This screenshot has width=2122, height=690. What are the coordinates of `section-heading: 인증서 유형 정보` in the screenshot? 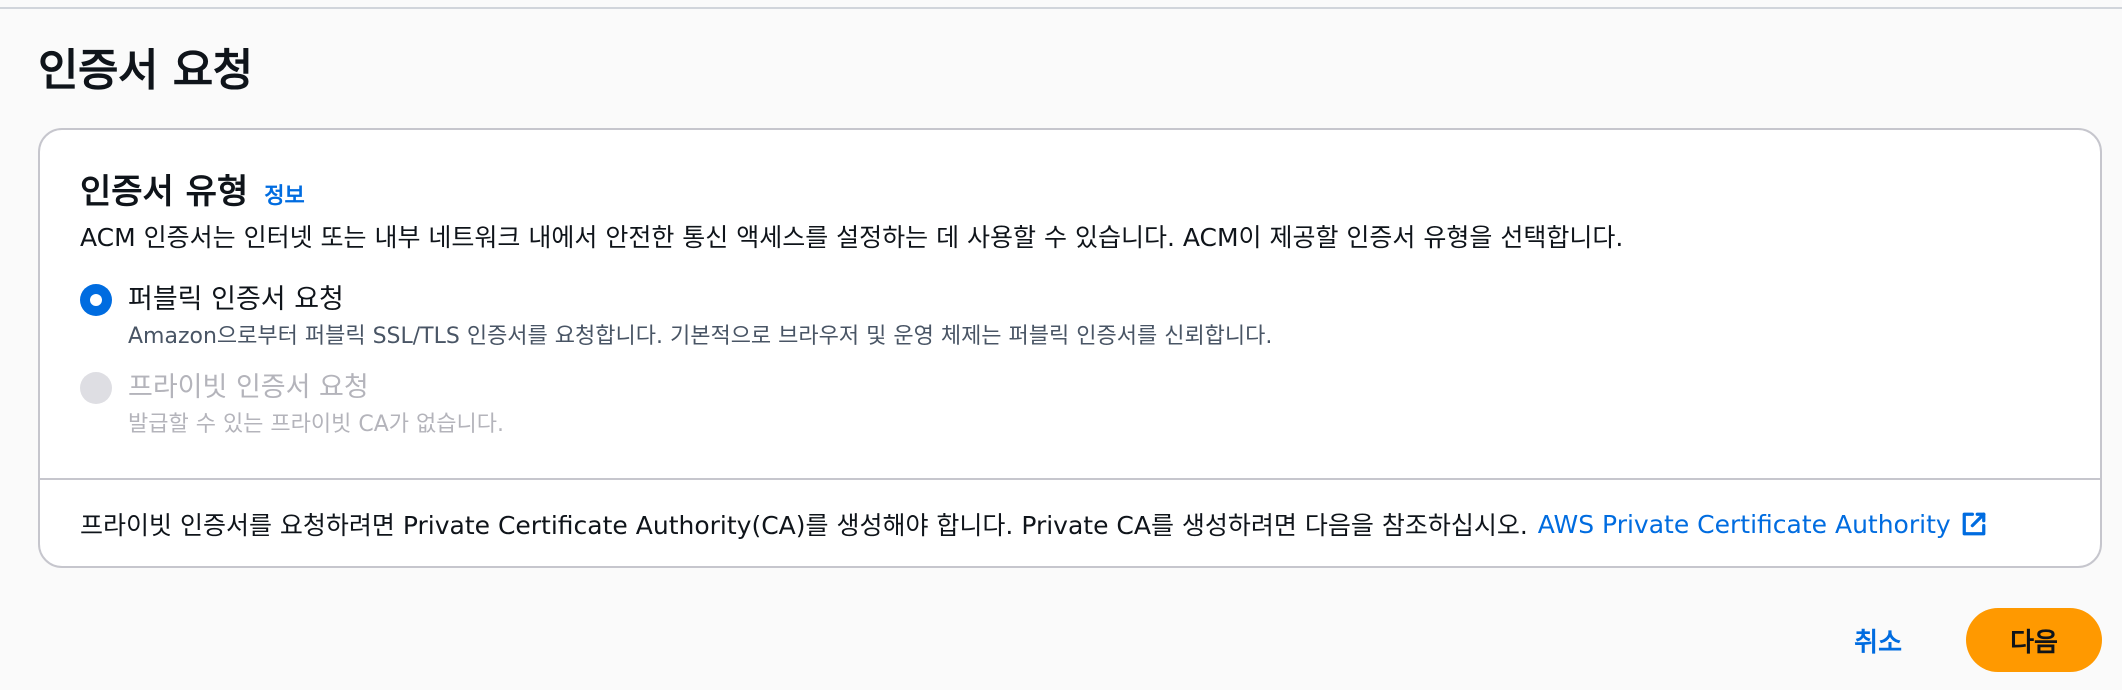 It's located at (192, 188).